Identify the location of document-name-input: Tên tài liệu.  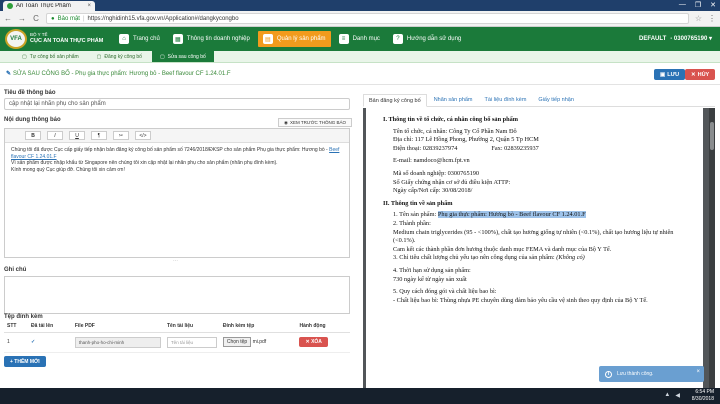
(191, 342).